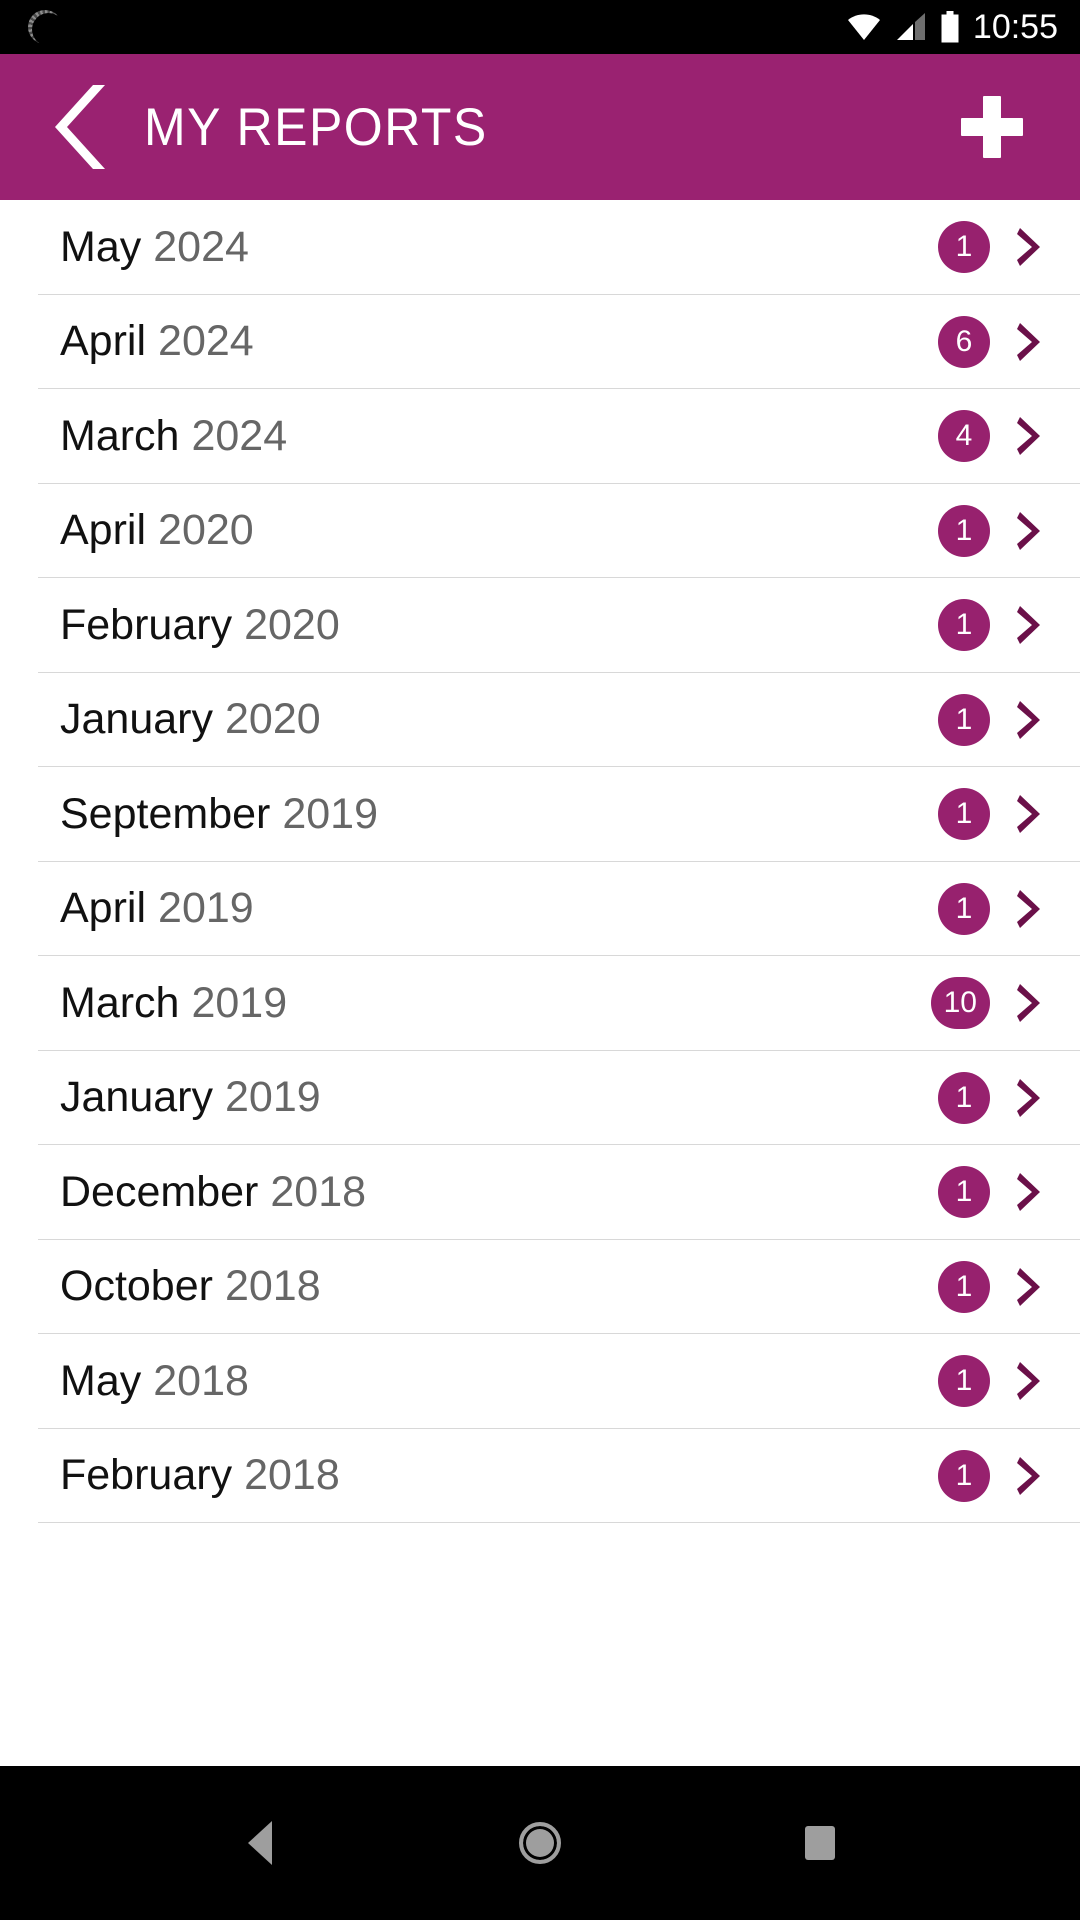  Describe the element at coordinates (540, 814) in the screenshot. I see `report-month-row: September 2019 1` at that location.